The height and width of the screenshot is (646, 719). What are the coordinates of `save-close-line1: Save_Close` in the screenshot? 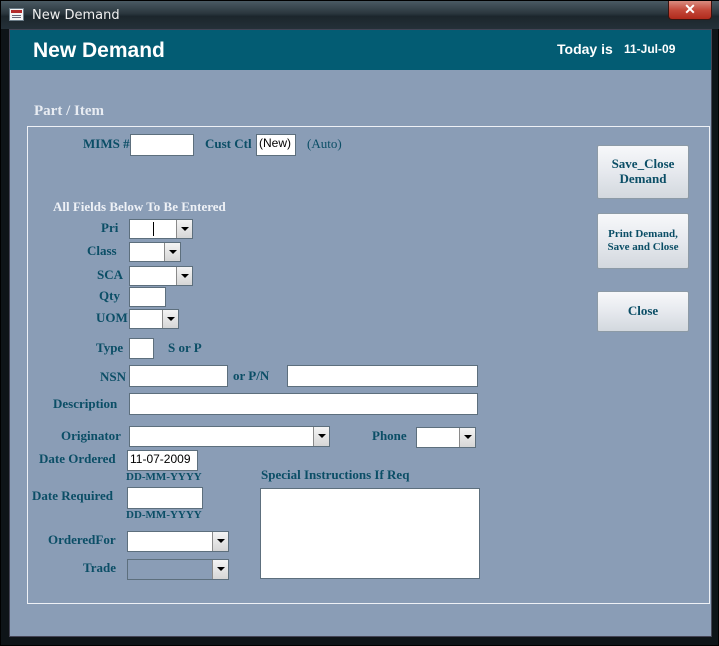 It's located at (643, 164).